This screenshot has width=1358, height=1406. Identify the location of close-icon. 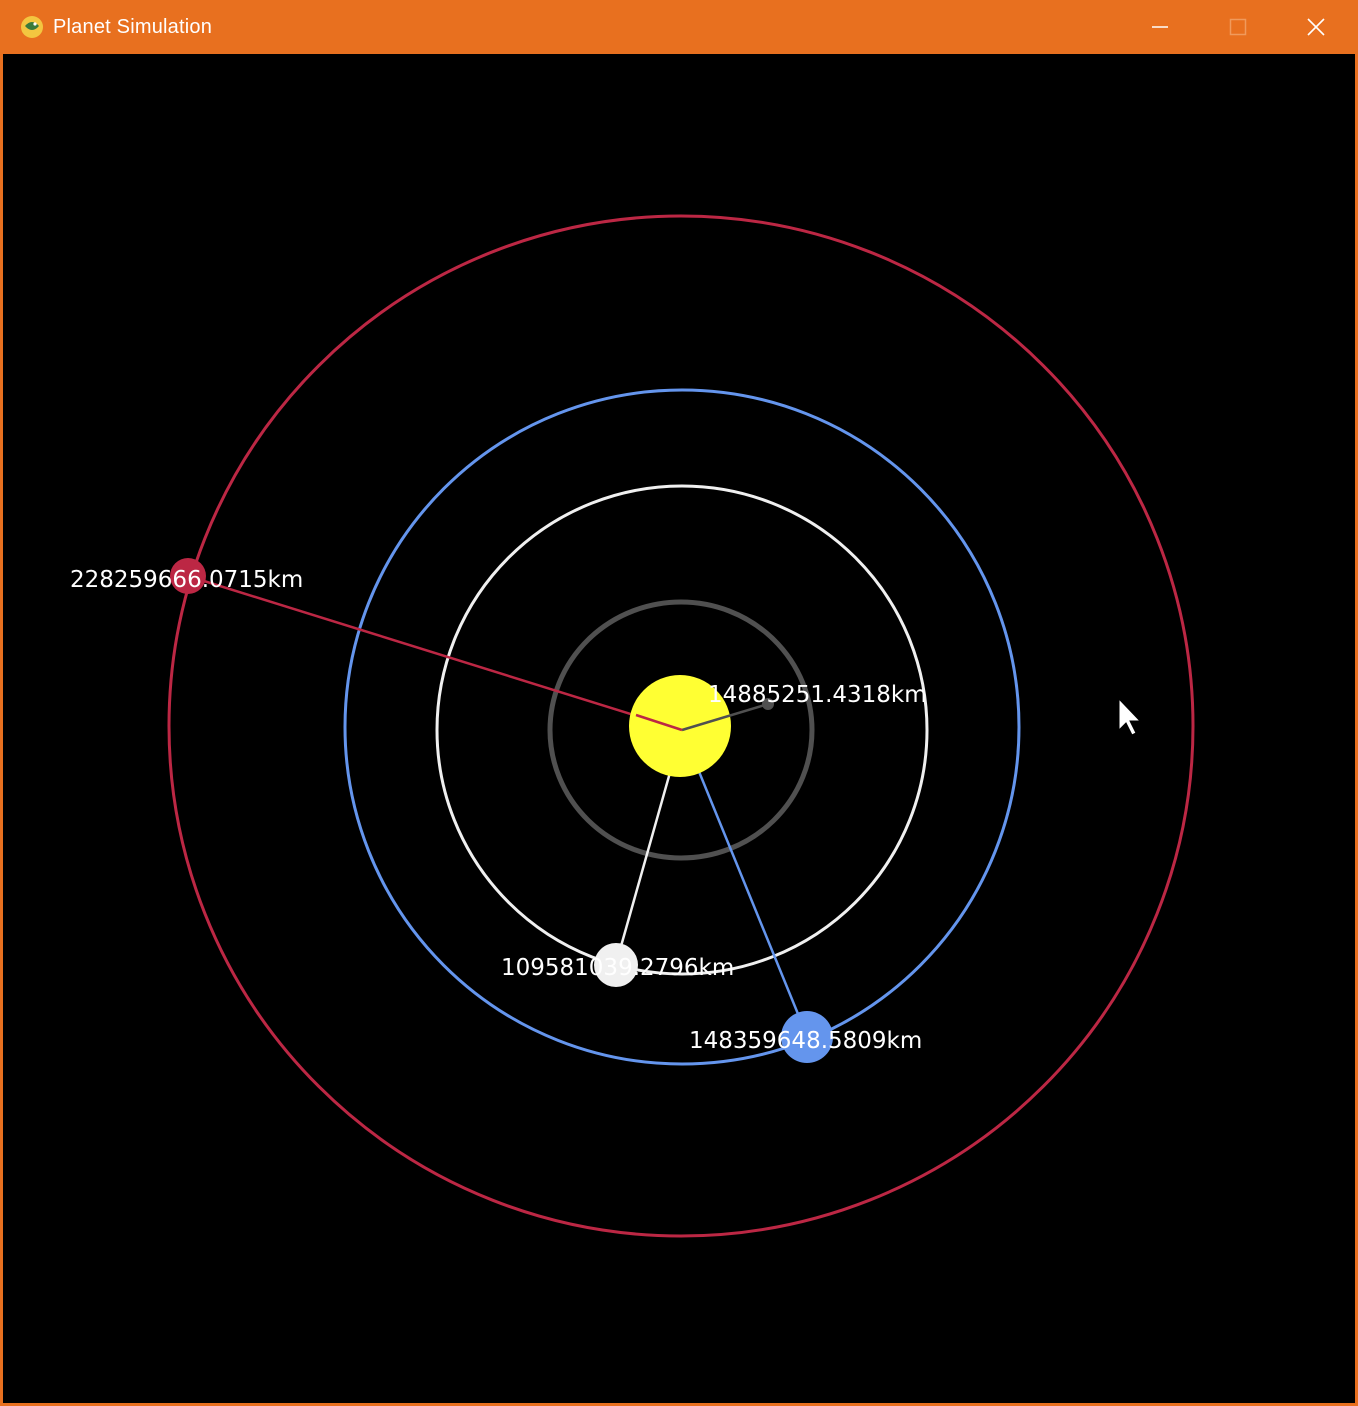
(1316, 27).